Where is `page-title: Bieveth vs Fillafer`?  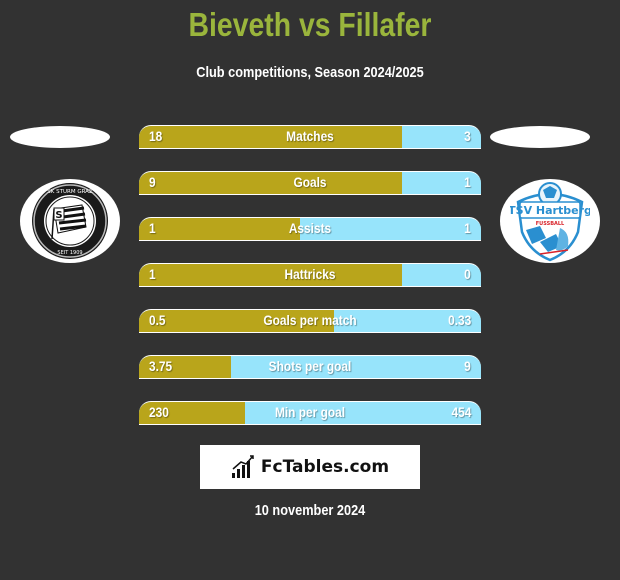
page-title: Bieveth vs Fillafer is located at coordinates (310, 24).